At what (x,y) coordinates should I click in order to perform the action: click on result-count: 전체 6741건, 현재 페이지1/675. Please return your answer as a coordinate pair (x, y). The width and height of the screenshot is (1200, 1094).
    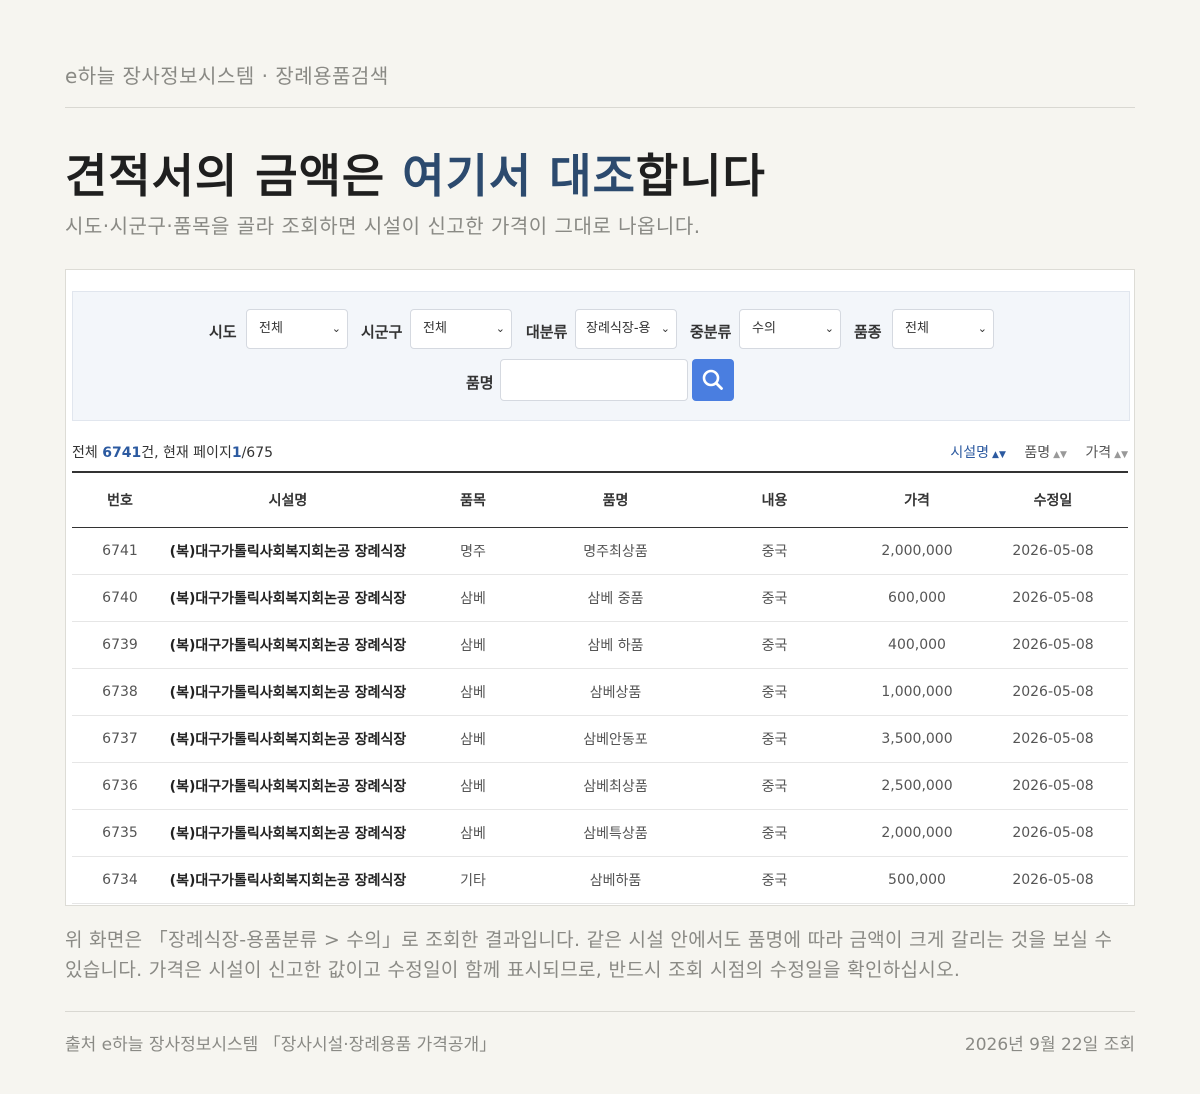
    Looking at the image, I should click on (172, 452).